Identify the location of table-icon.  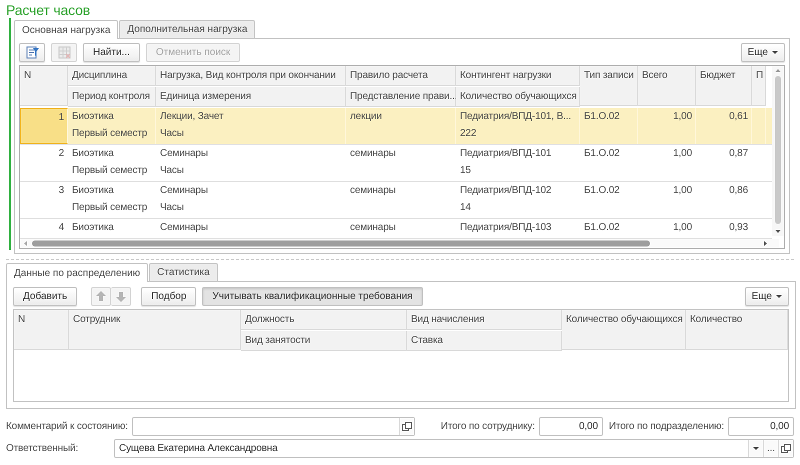
(64, 52).